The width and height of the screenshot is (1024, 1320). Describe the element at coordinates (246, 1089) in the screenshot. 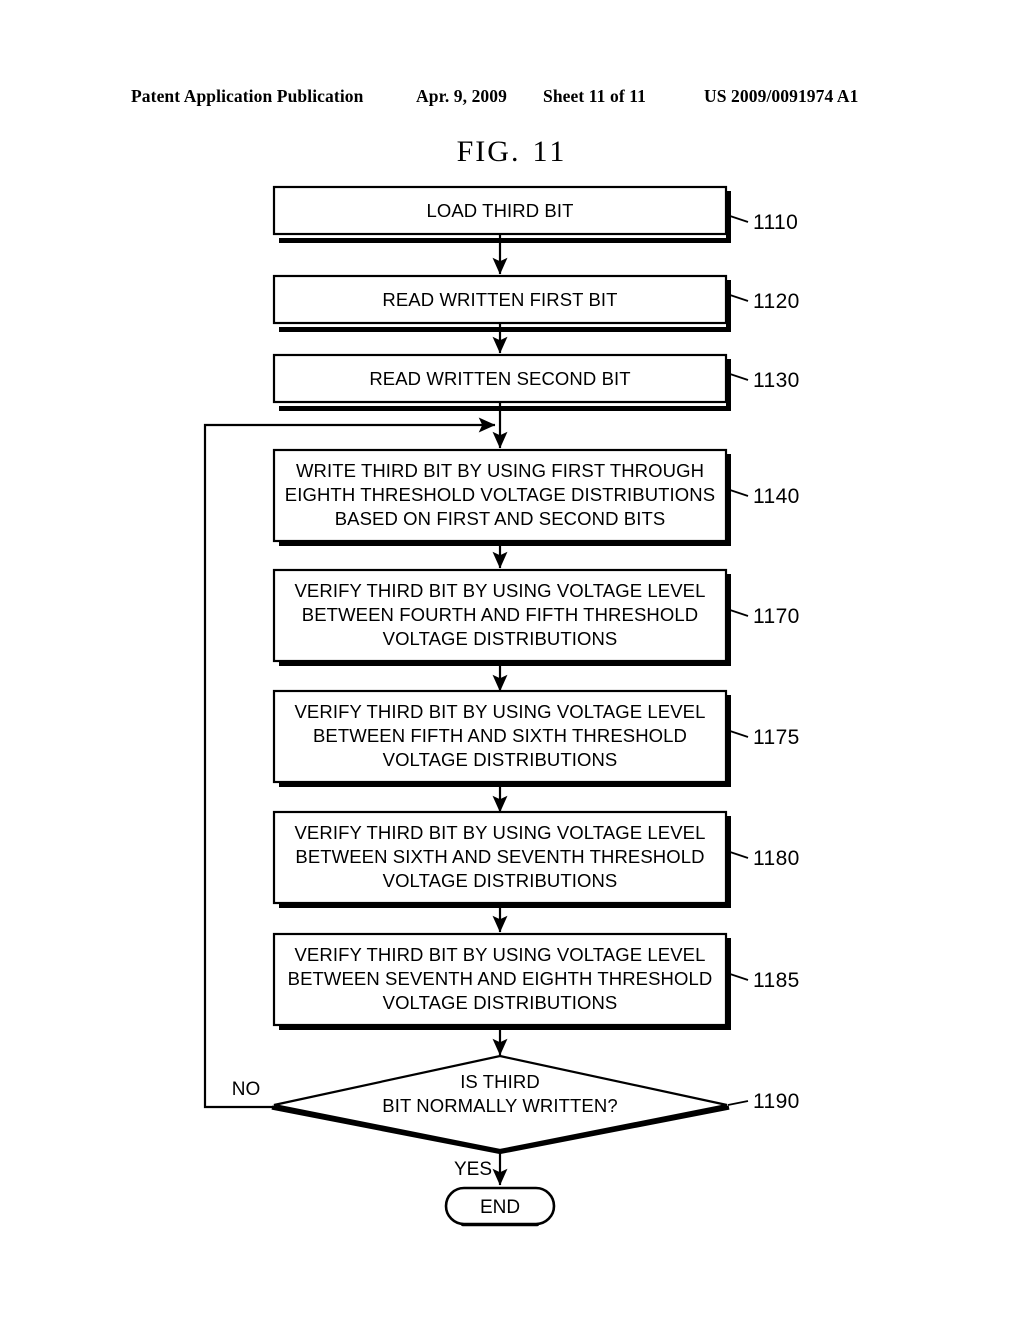

I see `branch-label-no: NO` at that location.